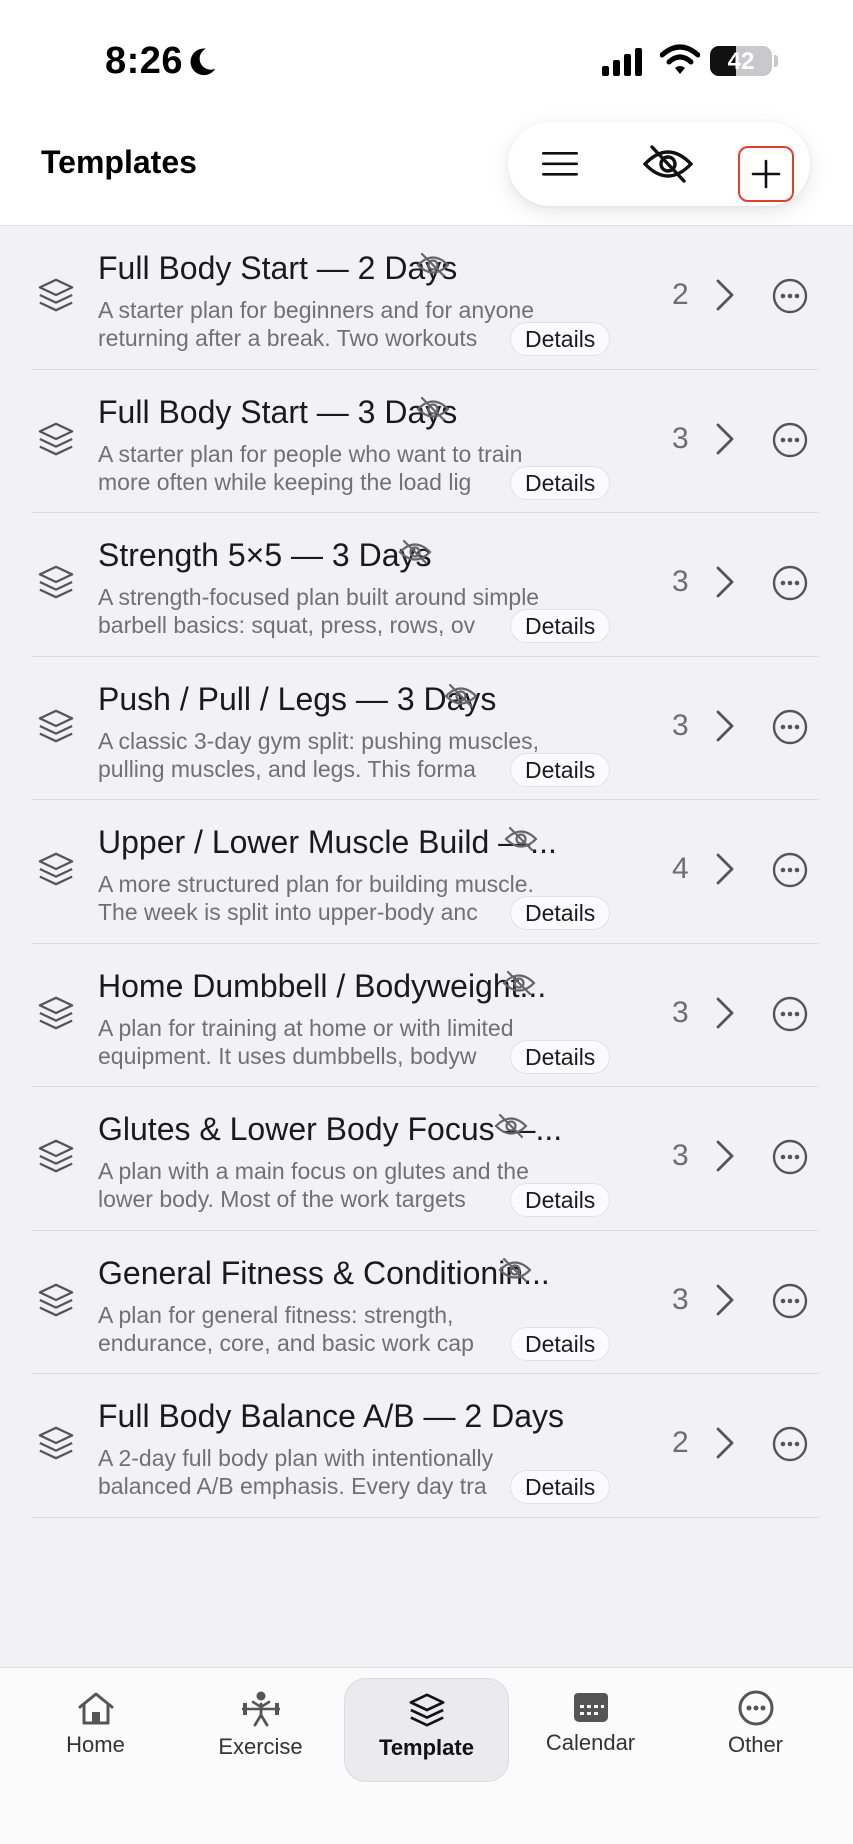 The width and height of the screenshot is (853, 1844). I want to click on toggle-hidden-button, so click(668, 164).